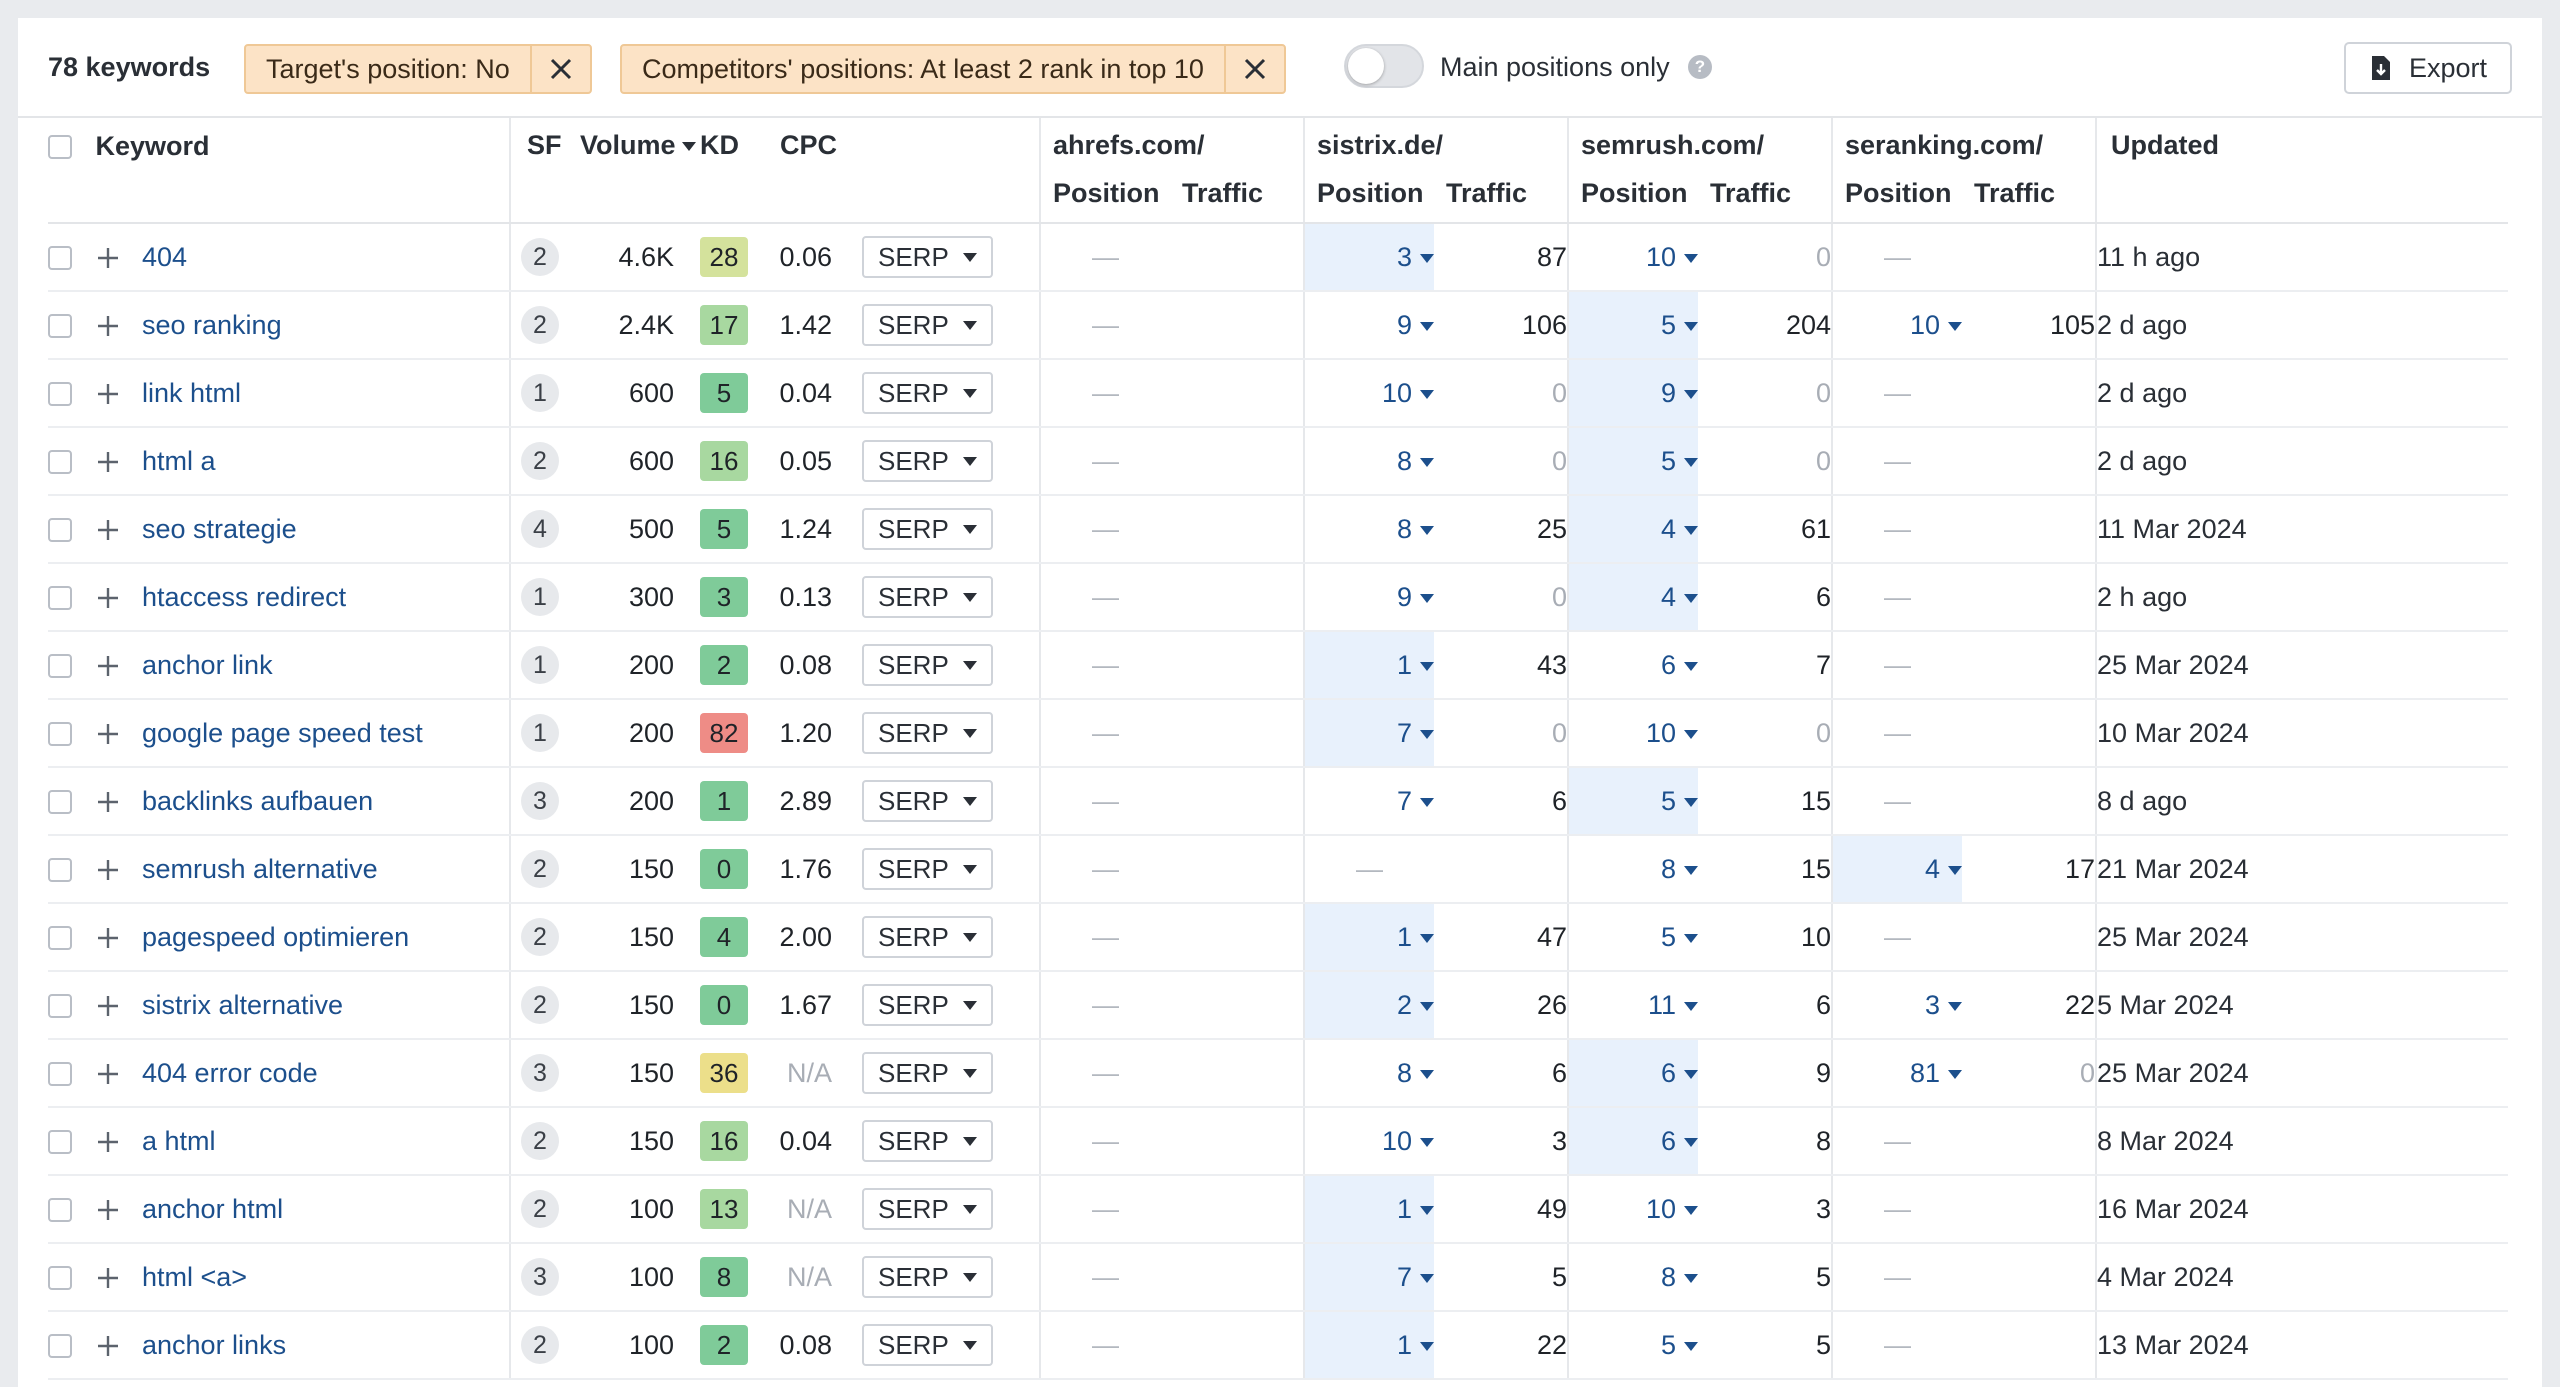 This screenshot has width=2560, height=1387. Describe the element at coordinates (219, 529) in the screenshot. I see `keyword-link: seo strategie` at that location.